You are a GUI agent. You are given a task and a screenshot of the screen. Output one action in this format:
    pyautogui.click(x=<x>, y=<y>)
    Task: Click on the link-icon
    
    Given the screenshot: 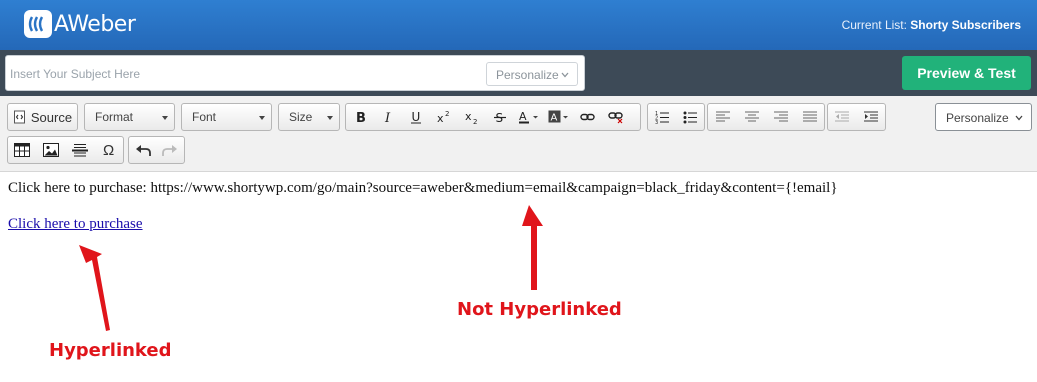 What is the action you would take?
    pyautogui.click(x=587, y=117)
    